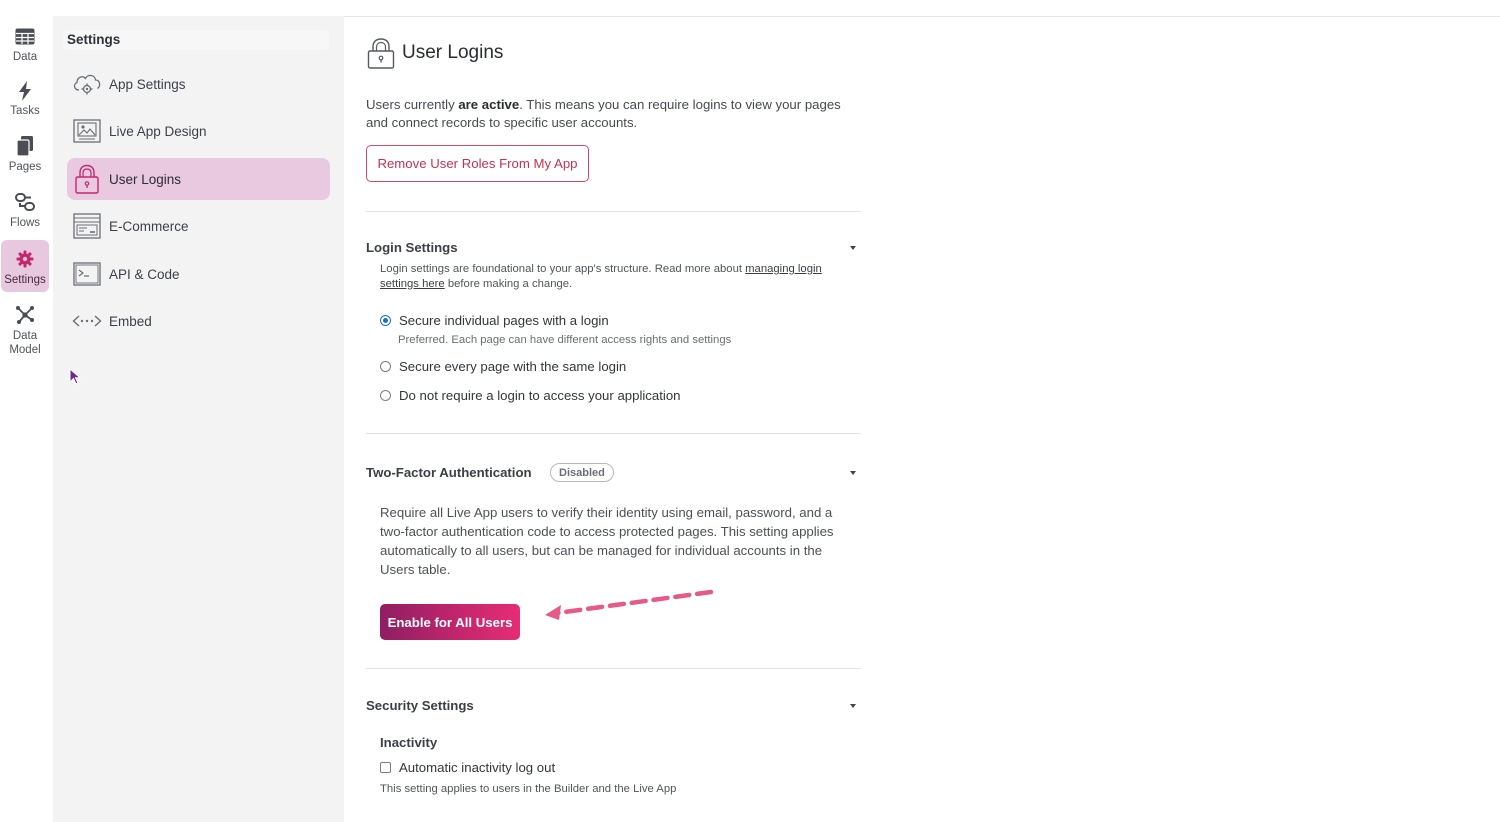 The image size is (1500, 822). Describe the element at coordinates (87, 131) in the screenshot. I see `image-icon` at that location.